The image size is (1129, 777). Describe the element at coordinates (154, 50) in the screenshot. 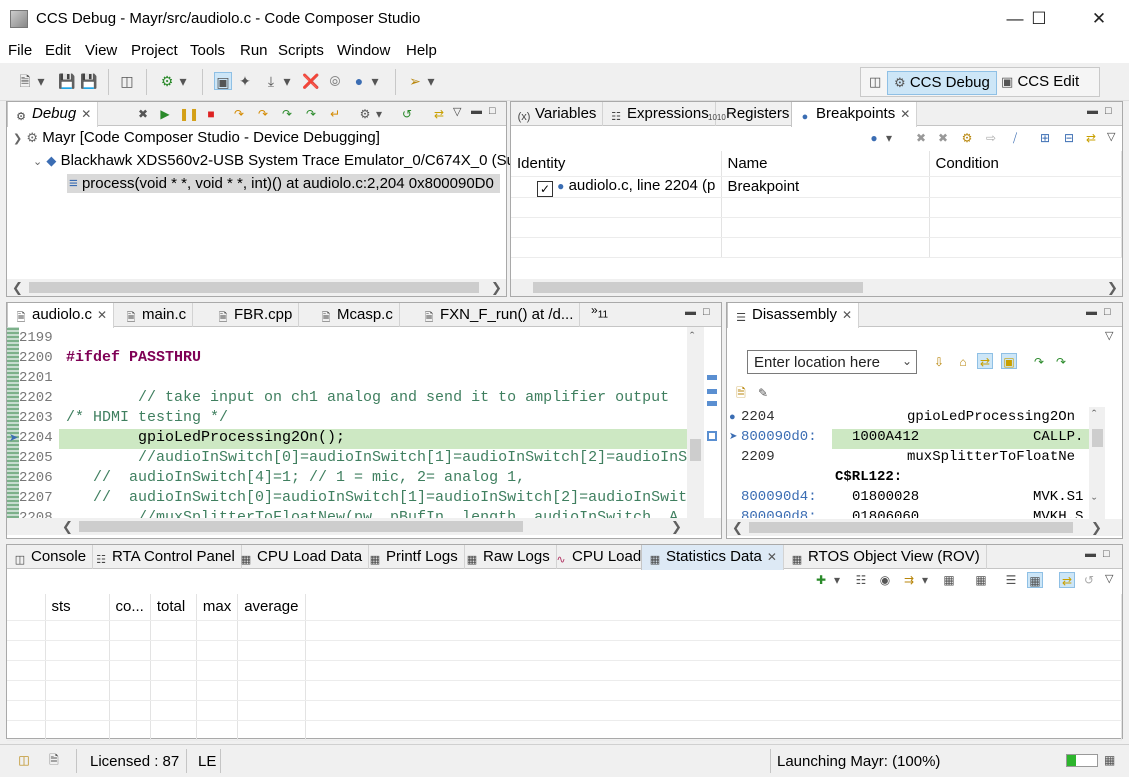

I see `menu-project: Project` at that location.